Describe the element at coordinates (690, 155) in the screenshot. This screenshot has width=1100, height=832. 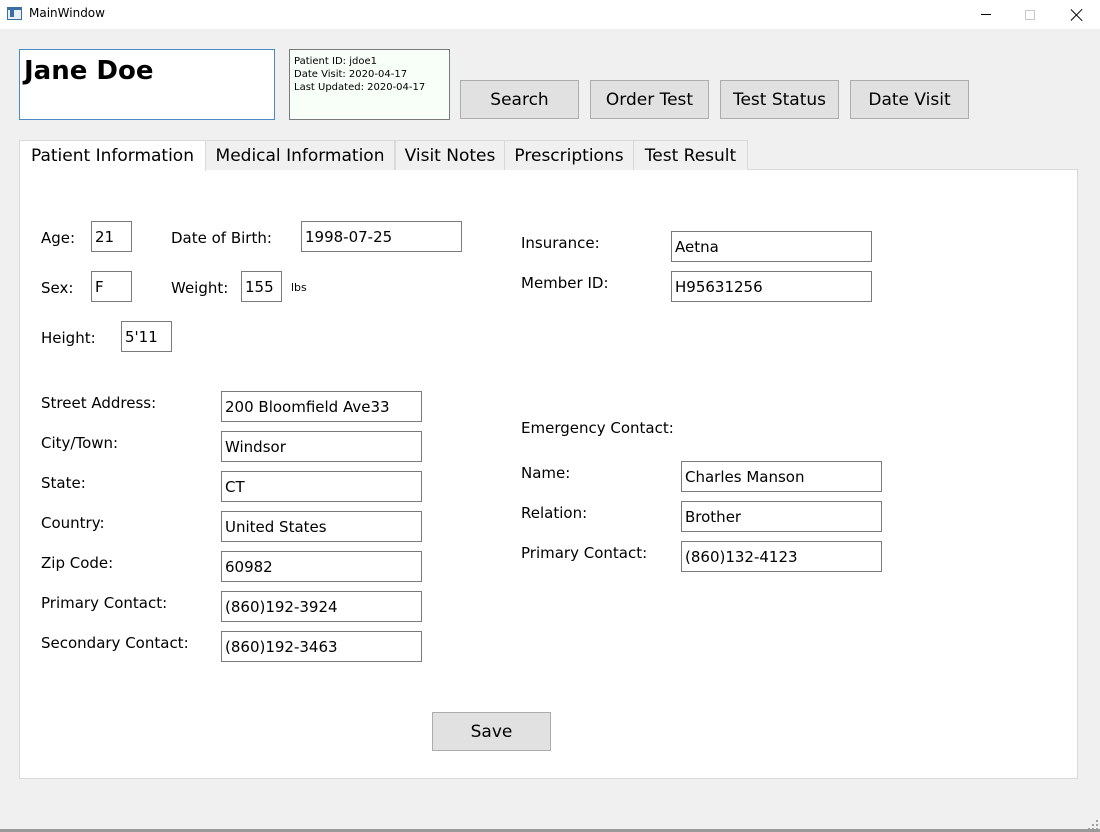
I see `tab-test-result: Test Result` at that location.